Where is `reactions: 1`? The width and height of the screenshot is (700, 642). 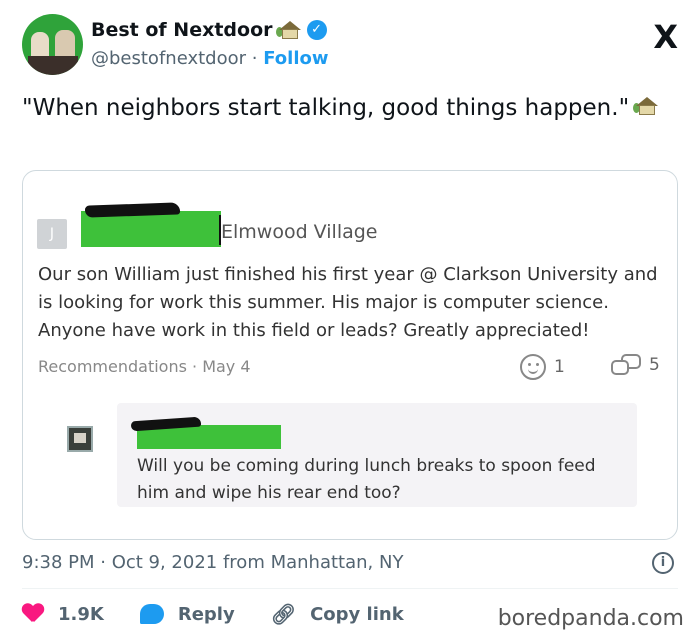 reactions: 1 is located at coordinates (542, 367).